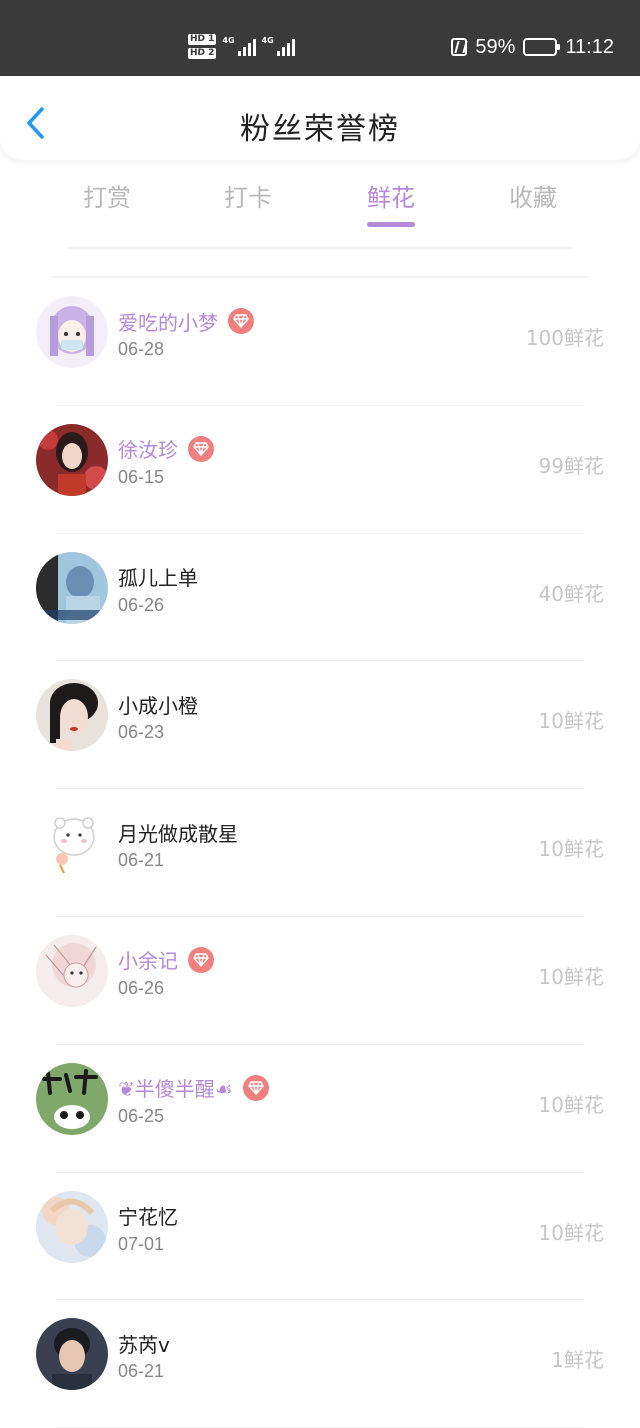 Image resolution: width=640 pixels, height=1428 pixels. I want to click on user-name-line: 小成小橙, so click(158, 704).